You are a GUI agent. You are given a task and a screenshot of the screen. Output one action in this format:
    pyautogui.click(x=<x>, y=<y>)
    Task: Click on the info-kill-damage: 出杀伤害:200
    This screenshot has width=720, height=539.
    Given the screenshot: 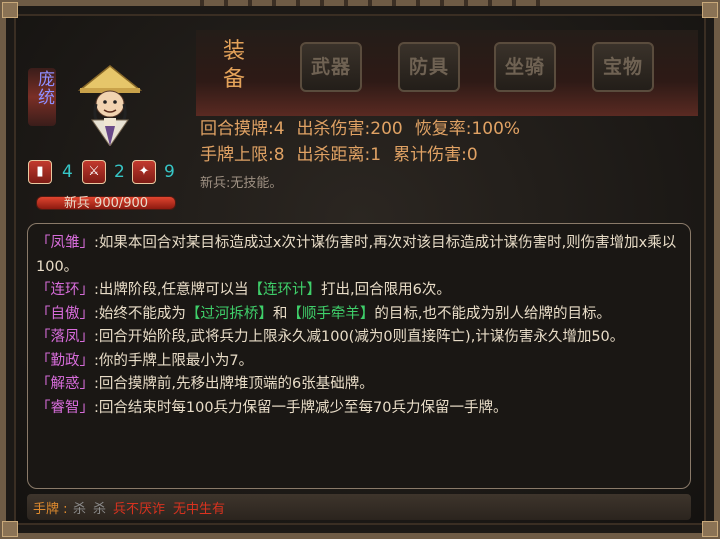 What is the action you would take?
    pyautogui.click(x=349, y=129)
    